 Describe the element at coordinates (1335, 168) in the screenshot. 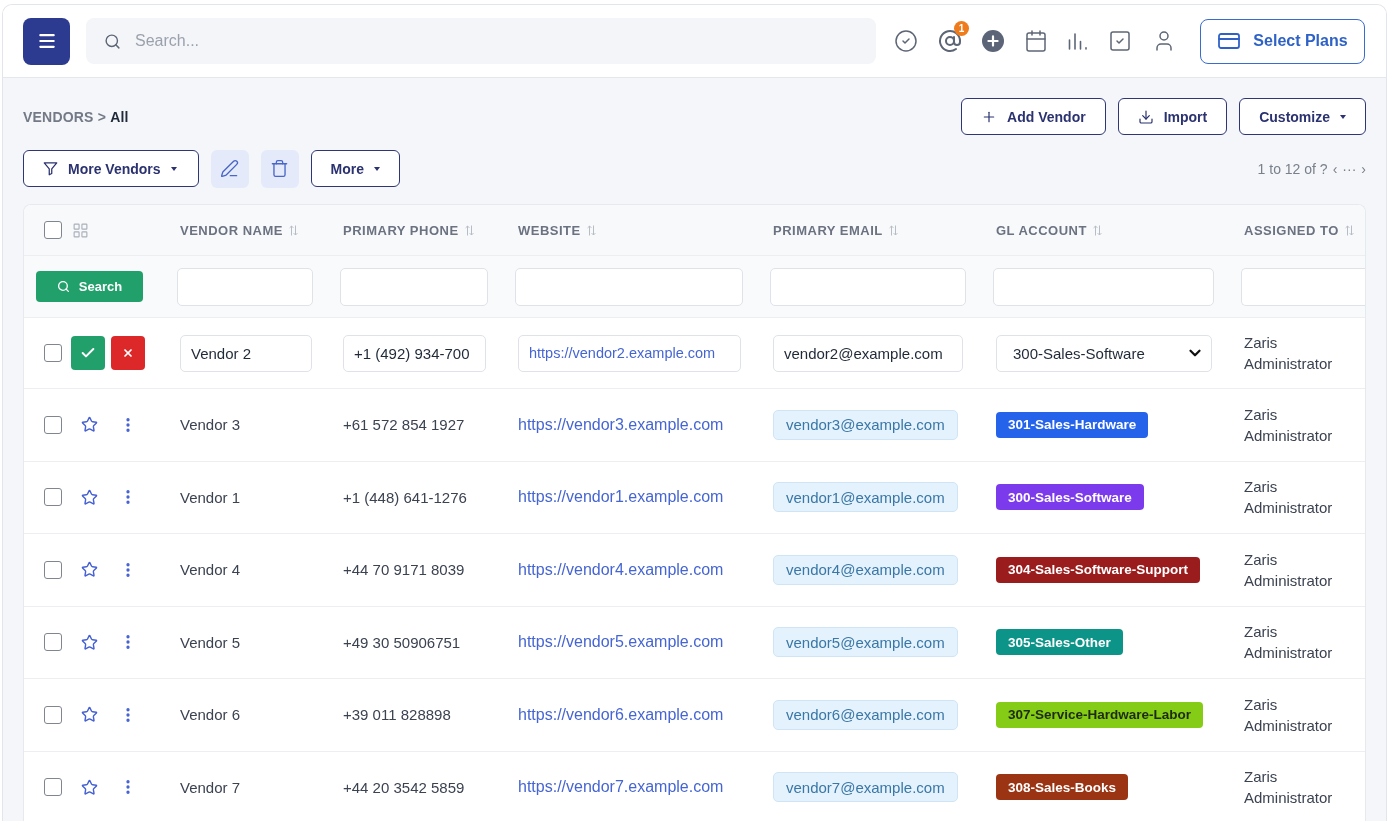

I see `previous-page-link: ‹` at that location.